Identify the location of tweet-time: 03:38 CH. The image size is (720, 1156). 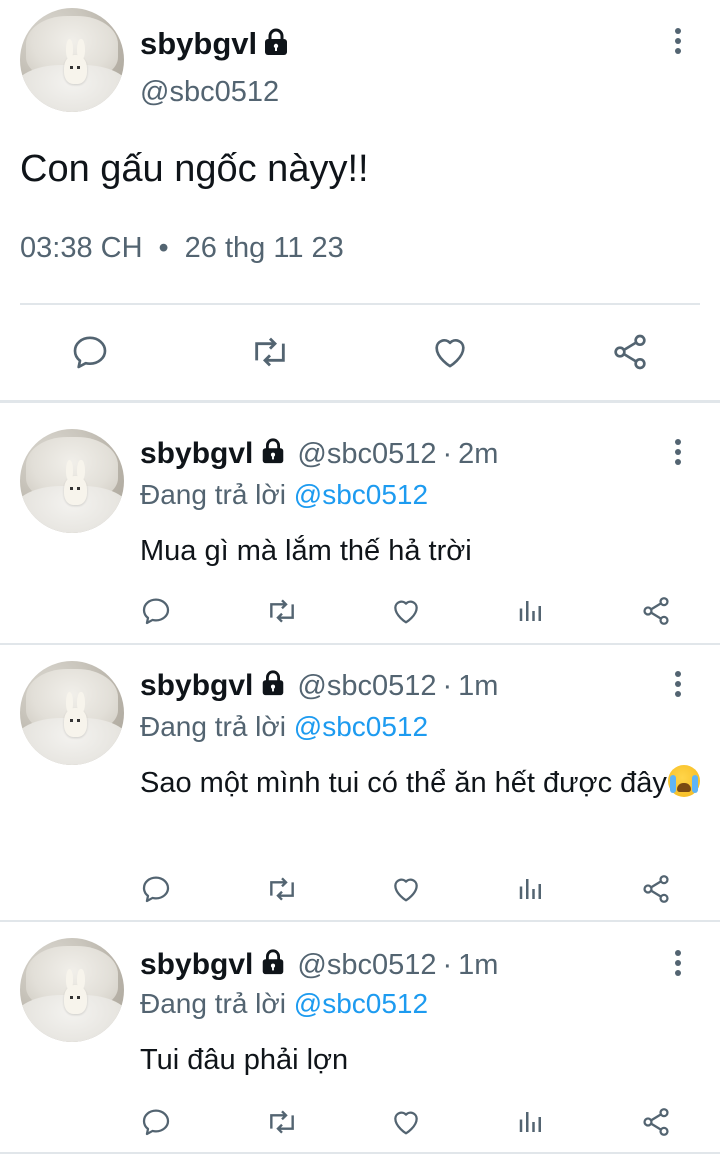
(81, 248).